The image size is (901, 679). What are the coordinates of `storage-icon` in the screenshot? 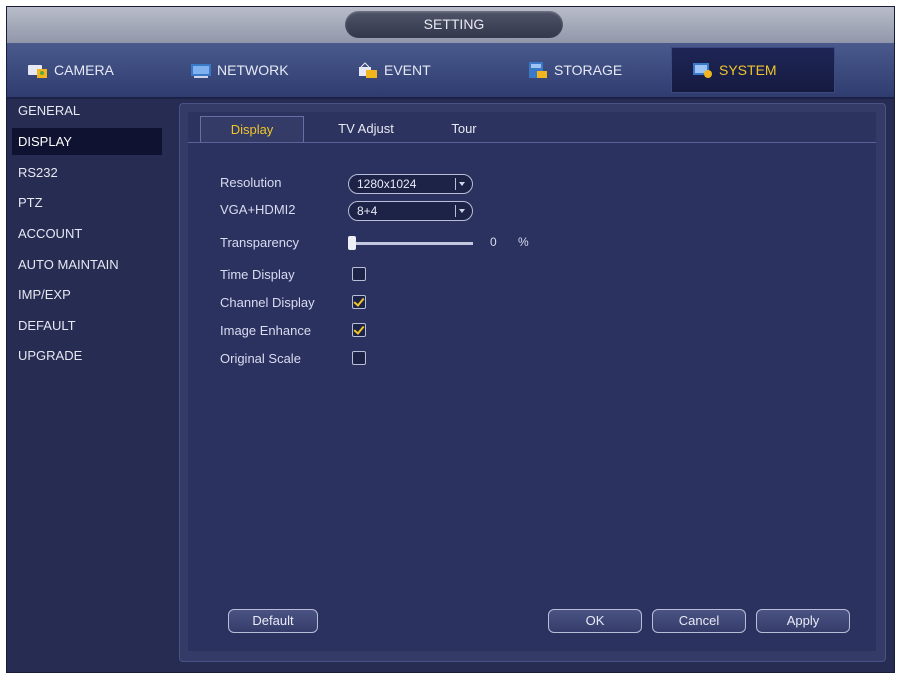 It's located at (538, 70).